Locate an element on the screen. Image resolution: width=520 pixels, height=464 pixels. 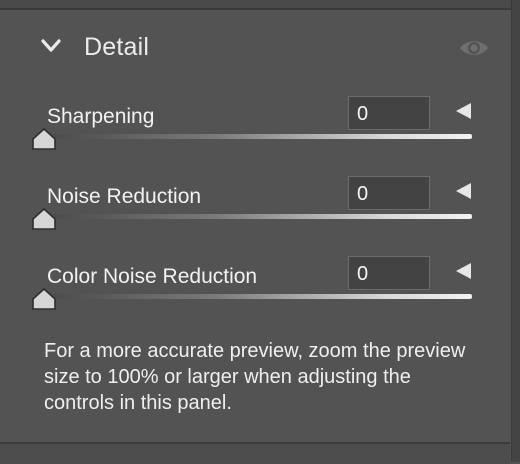
top-divider is located at coordinates (260, 5).